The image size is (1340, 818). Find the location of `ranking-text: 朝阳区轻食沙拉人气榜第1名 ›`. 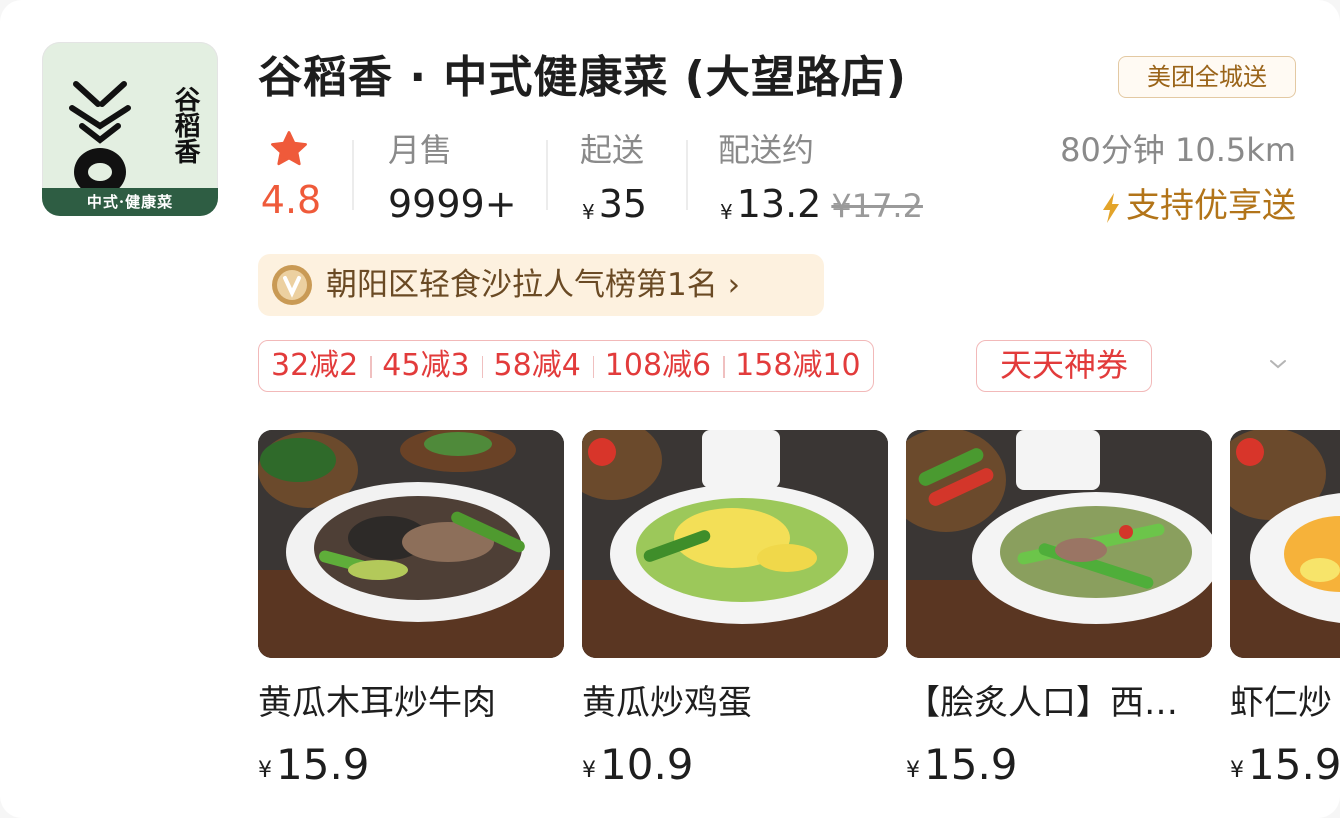

ranking-text: 朝阳区轻食沙拉人气榜第1名 › is located at coordinates (533, 285).